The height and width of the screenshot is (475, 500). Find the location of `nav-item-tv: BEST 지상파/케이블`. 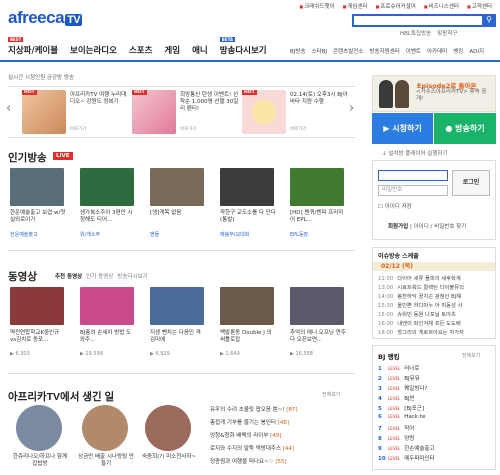

nav-item-tv: BEST 지상파/케이블 is located at coordinates (33, 46).